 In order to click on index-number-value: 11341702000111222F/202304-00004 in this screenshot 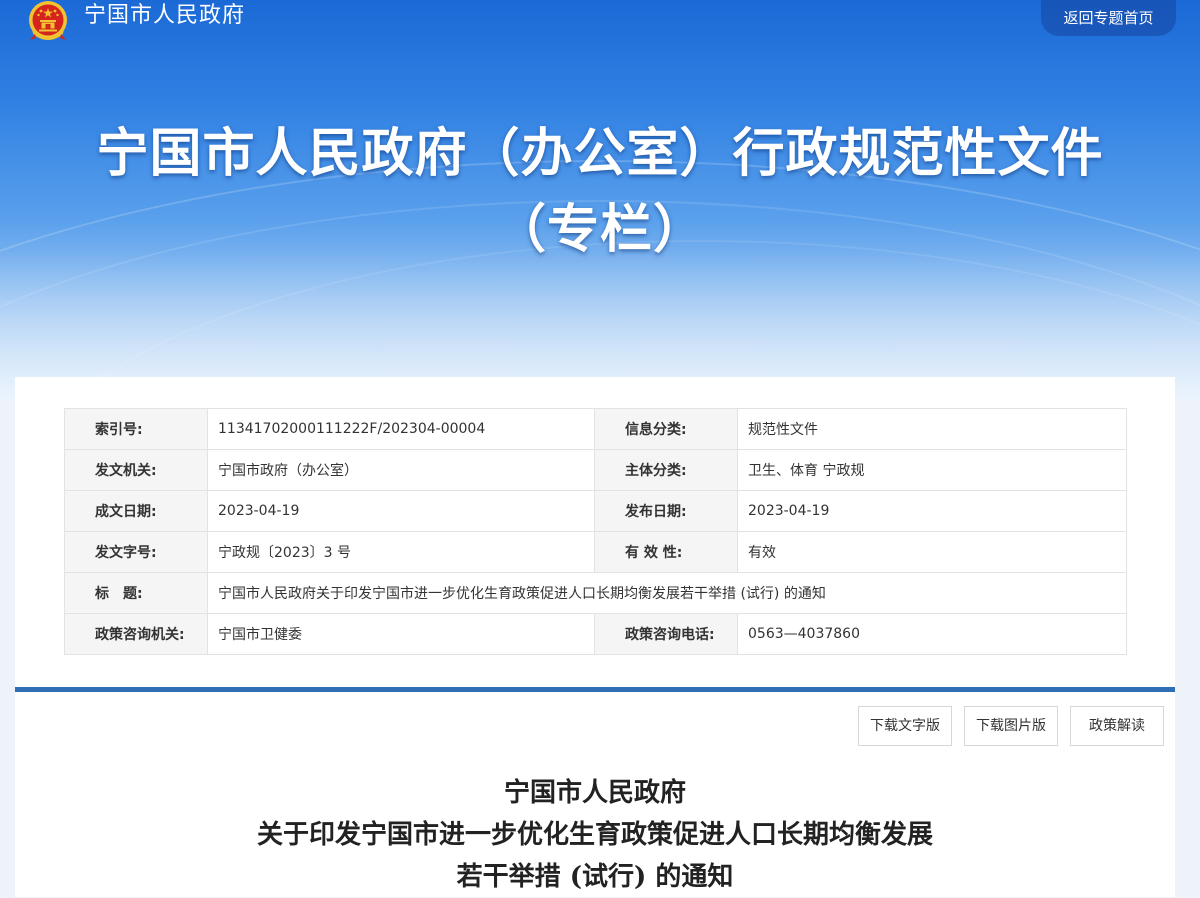, I will do `click(401, 429)`.